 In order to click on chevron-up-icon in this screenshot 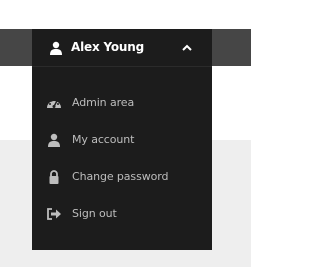, I will do `click(187, 47)`.